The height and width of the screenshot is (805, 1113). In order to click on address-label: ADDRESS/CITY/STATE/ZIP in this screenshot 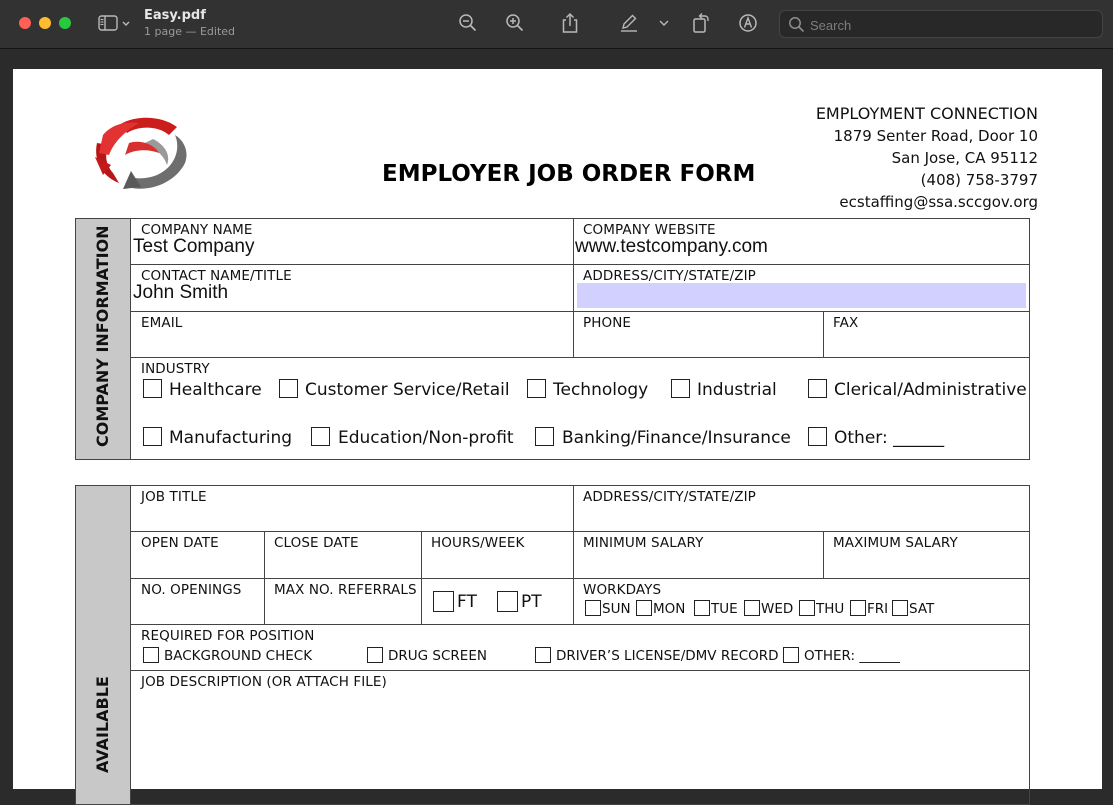, I will do `click(669, 276)`.